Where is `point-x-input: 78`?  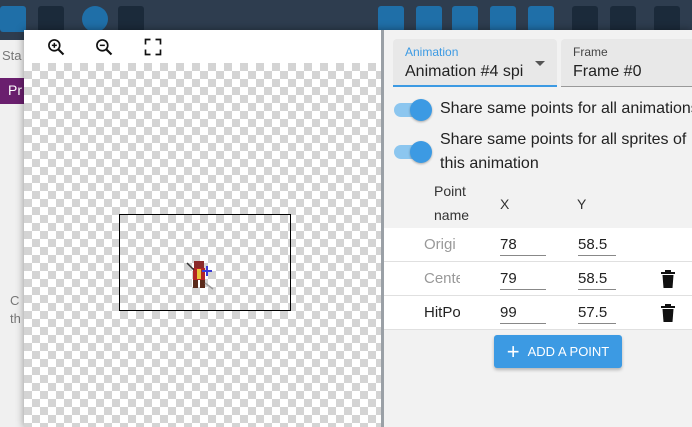
point-x-input: 78 is located at coordinates (523, 245).